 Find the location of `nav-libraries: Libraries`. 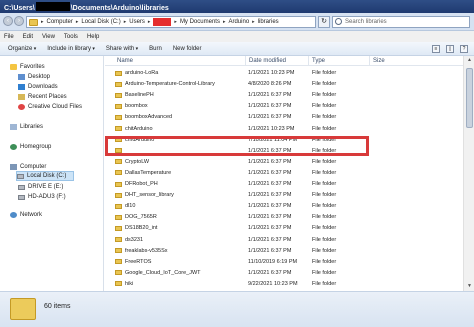

nav-libraries: Libraries is located at coordinates (26, 127).